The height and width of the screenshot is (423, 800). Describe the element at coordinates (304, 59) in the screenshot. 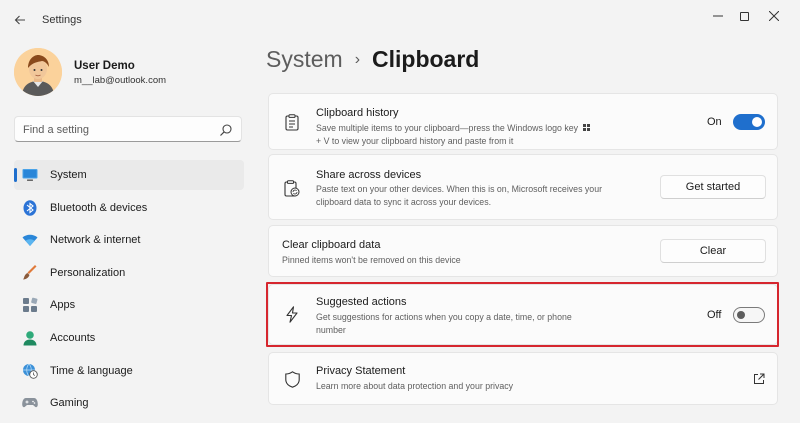

I see `breadcrumb-parent: System` at that location.